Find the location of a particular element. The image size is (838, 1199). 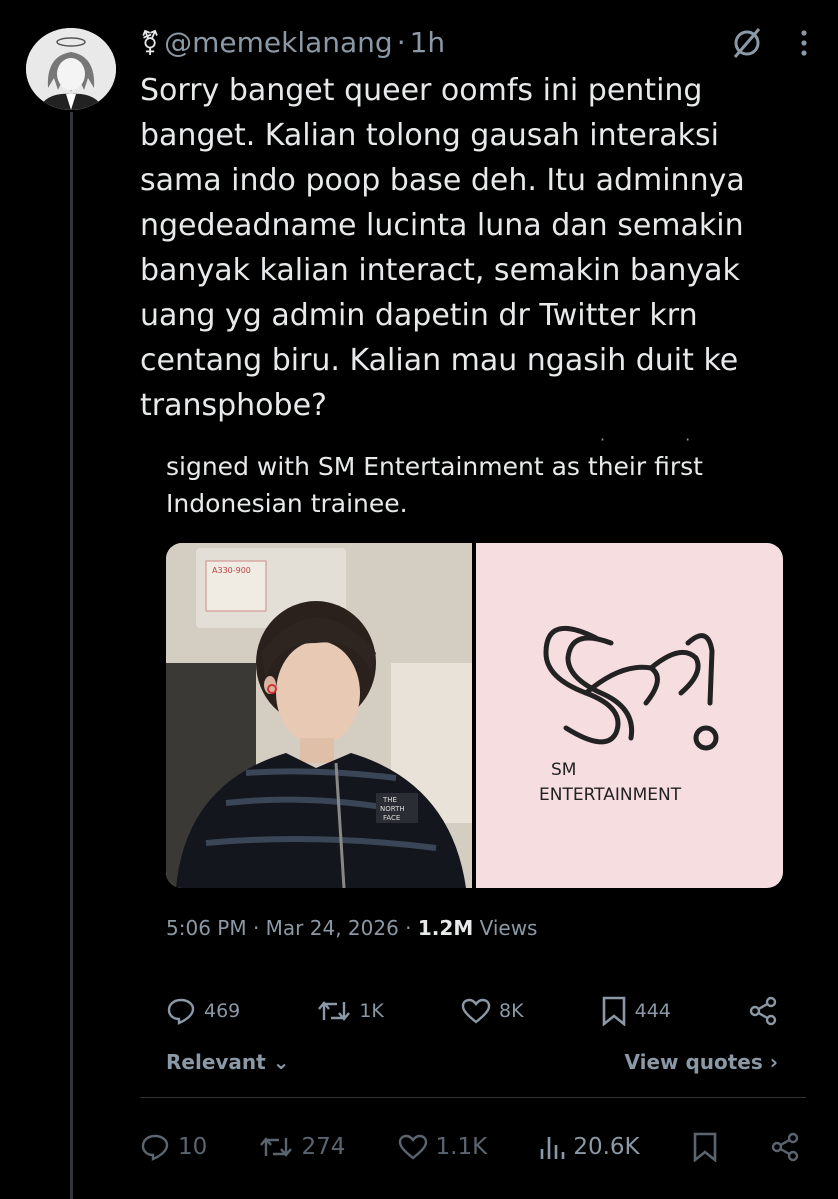

bottom-share-button is located at coordinates (785, 1147).